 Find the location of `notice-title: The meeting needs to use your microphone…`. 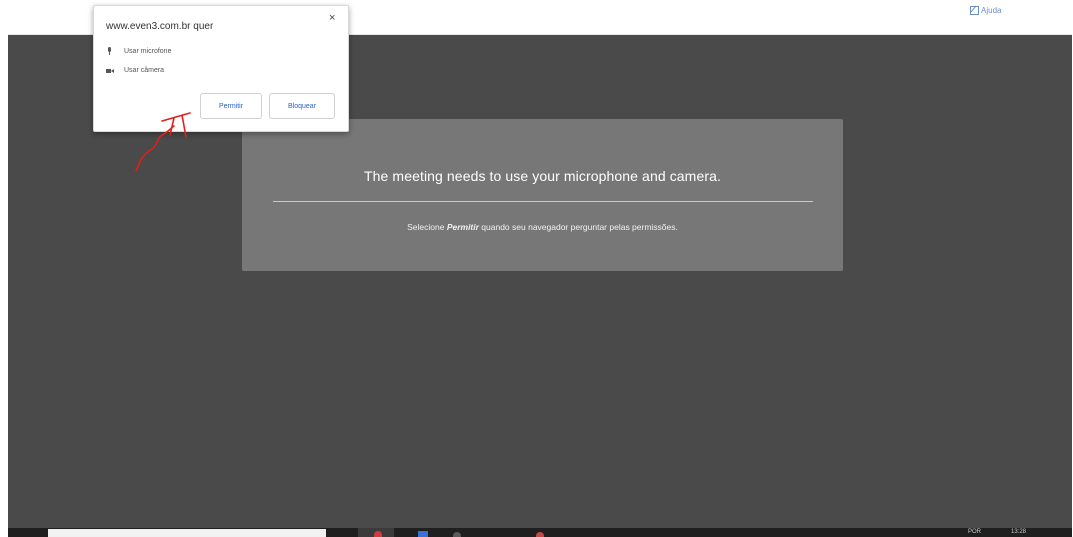

notice-title: The meeting needs to use your microphone… is located at coordinates (542, 176).